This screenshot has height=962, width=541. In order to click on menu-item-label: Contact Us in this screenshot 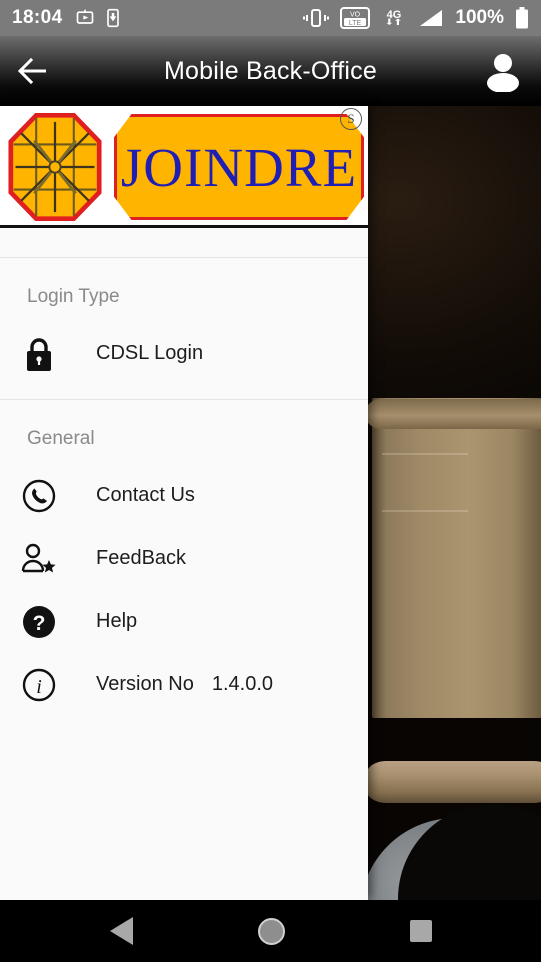, I will do `click(145, 495)`.